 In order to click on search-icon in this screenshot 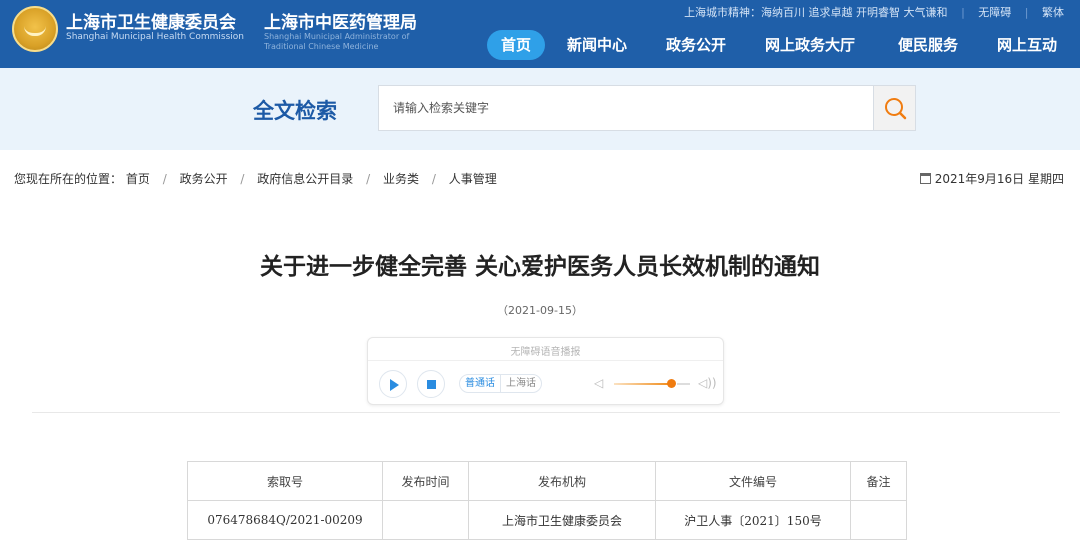, I will do `click(896, 109)`.